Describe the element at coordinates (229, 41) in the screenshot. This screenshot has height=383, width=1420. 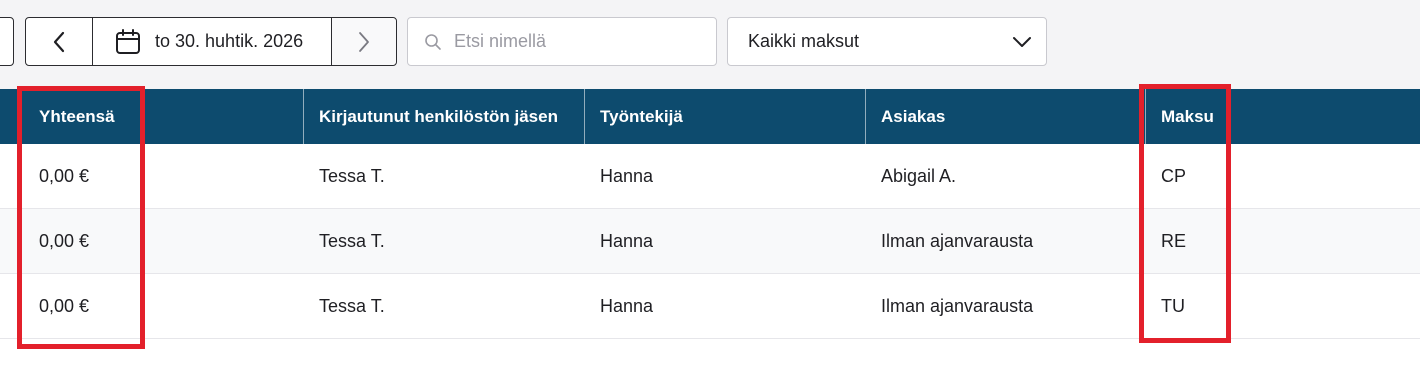
I see `date-label: to 30. huhtik. 2026` at that location.